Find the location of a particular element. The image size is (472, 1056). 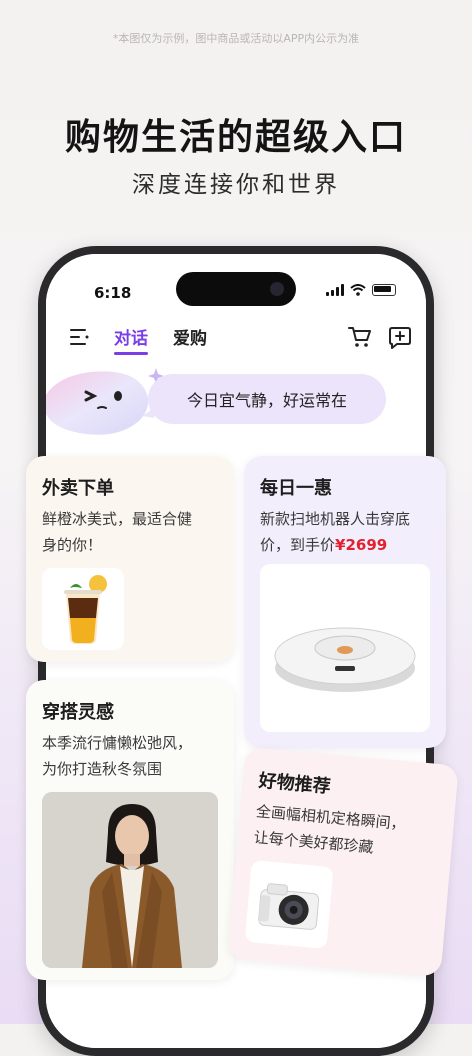

card-desc: 全画幅相机定格瞬间， 让每个美好都珍藏 is located at coordinates (330, 829).